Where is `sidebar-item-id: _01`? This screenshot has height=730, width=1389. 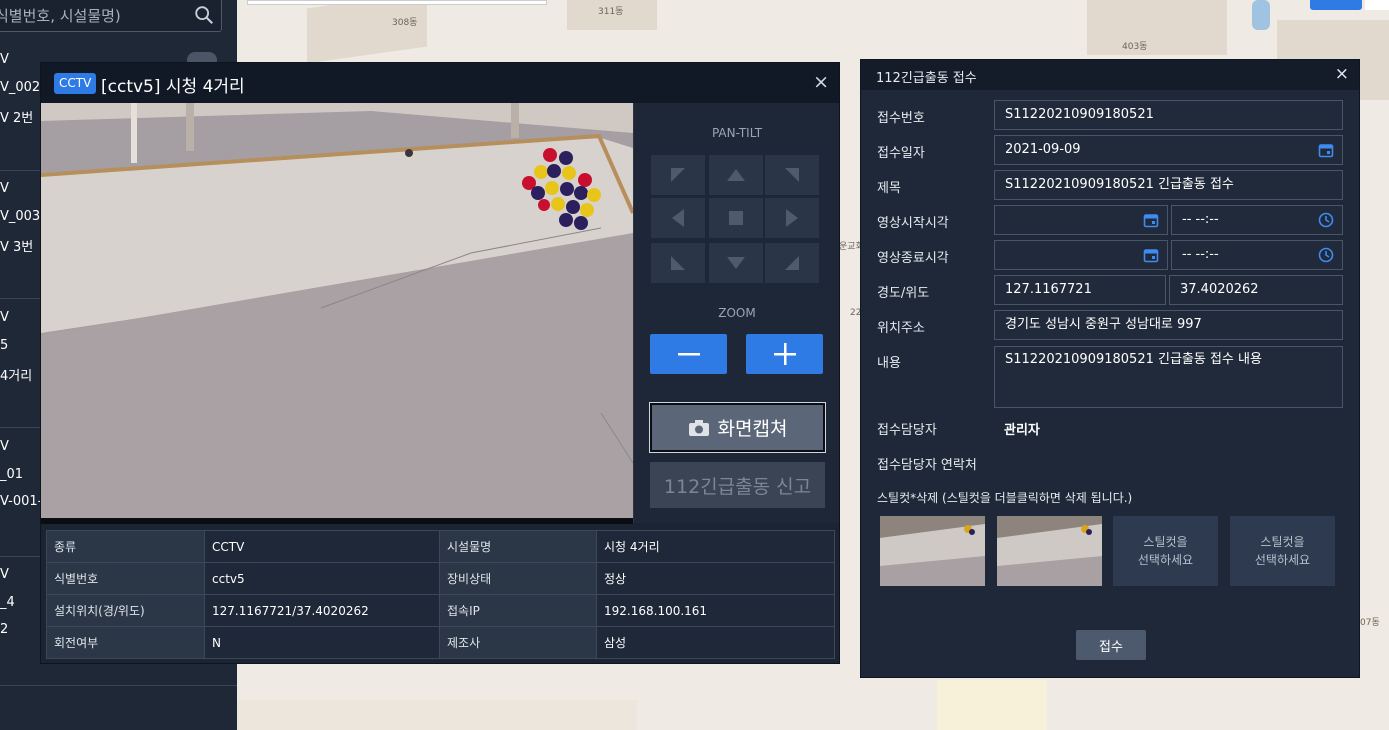 sidebar-item-id: _01 is located at coordinates (12, 474).